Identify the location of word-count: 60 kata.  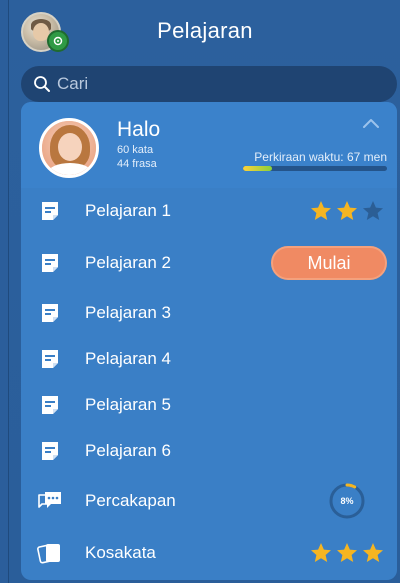
(135, 150).